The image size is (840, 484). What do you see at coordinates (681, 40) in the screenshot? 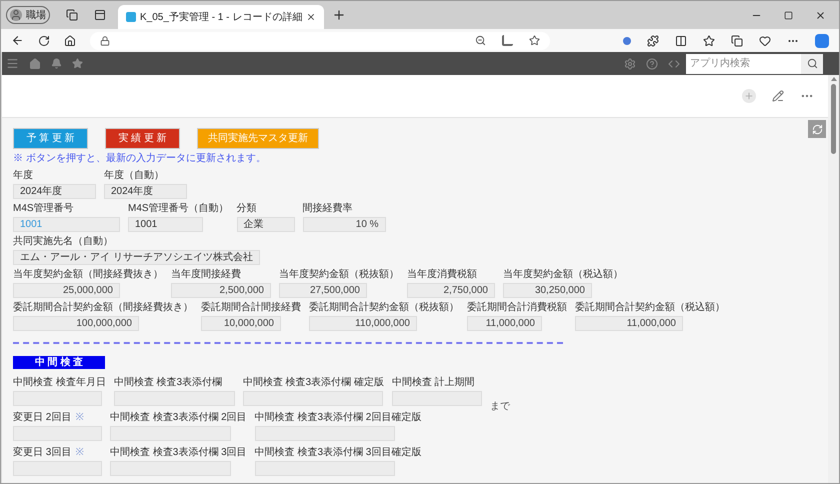
I see `split-screen-icon` at bounding box center [681, 40].